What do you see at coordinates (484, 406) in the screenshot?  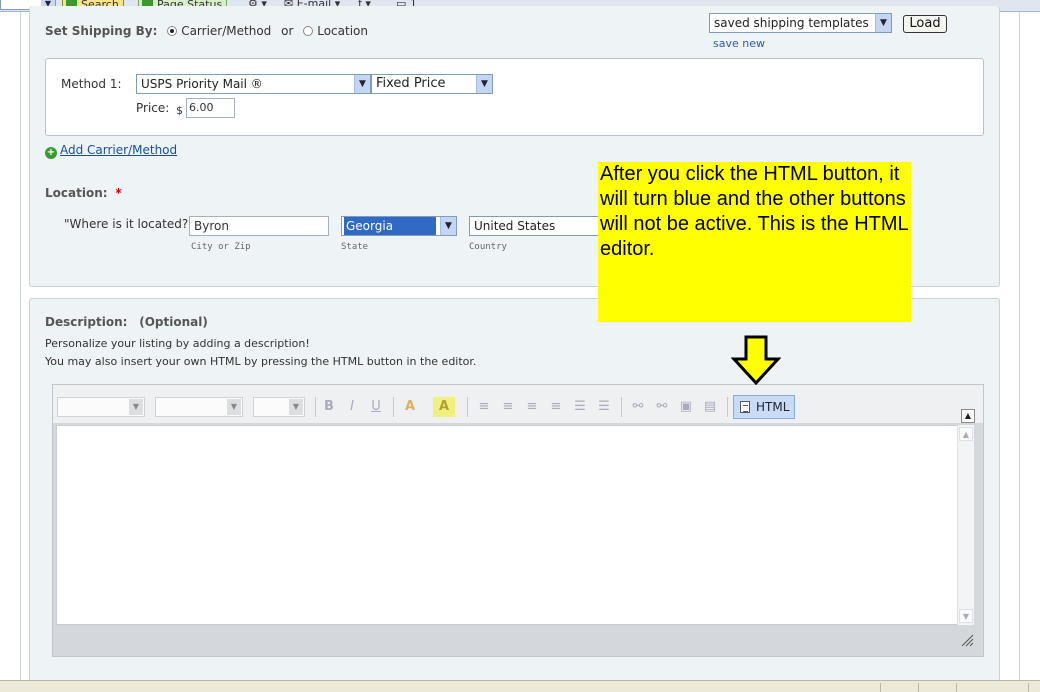 I see `align-left-icon: ≡` at bounding box center [484, 406].